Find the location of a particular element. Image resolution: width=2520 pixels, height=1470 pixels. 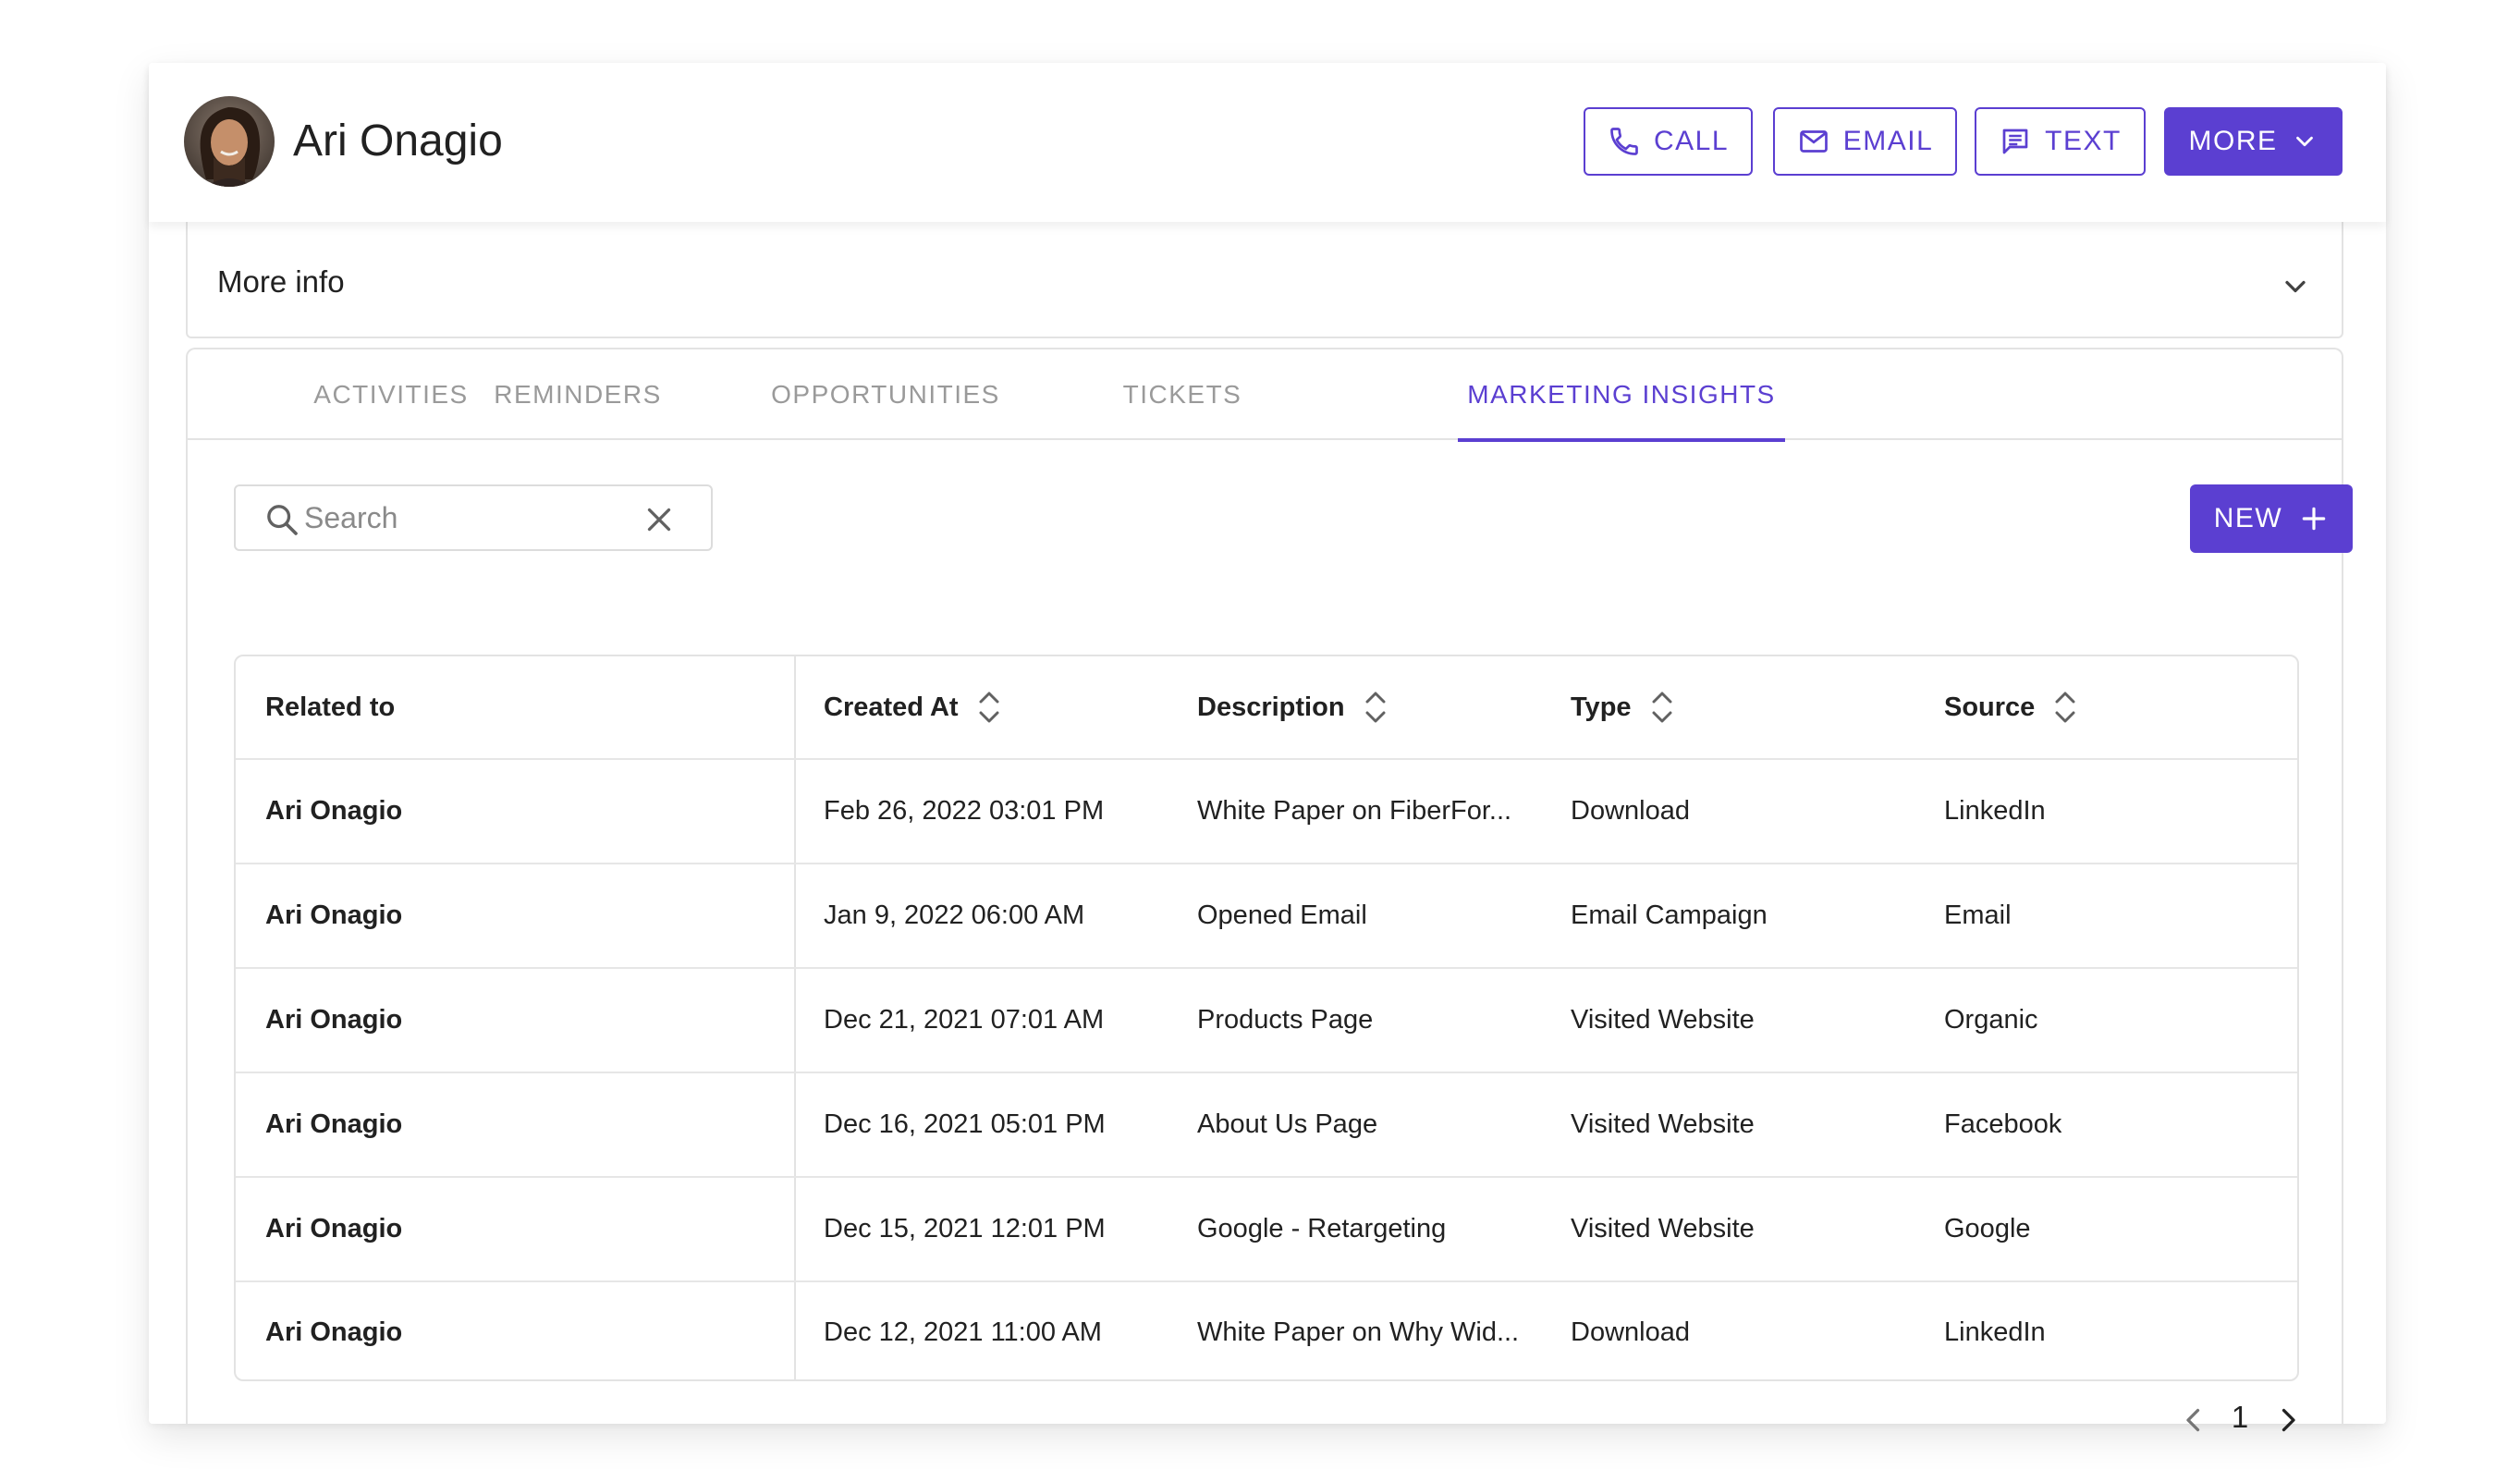

header-related-to: Related to is located at coordinates (330, 707).